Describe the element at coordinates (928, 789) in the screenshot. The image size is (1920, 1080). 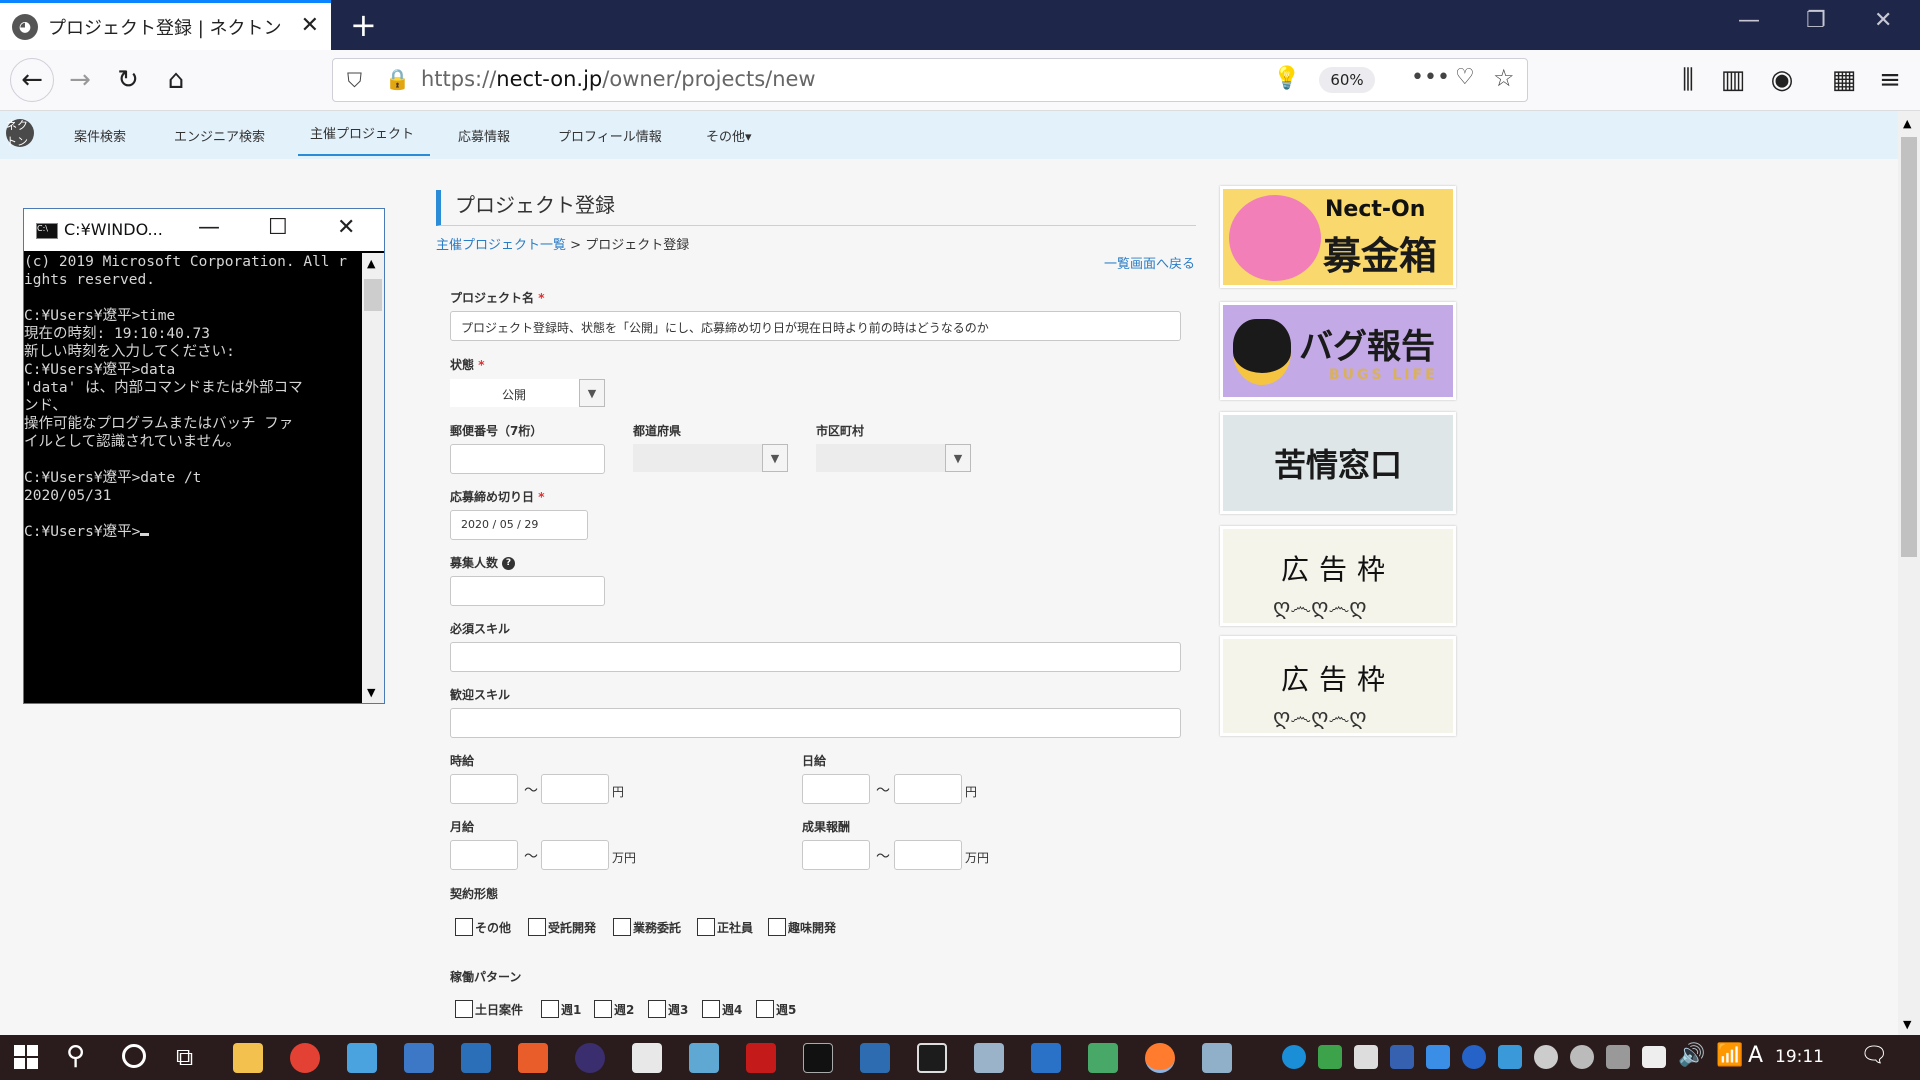
I see `daily-max-input` at that location.